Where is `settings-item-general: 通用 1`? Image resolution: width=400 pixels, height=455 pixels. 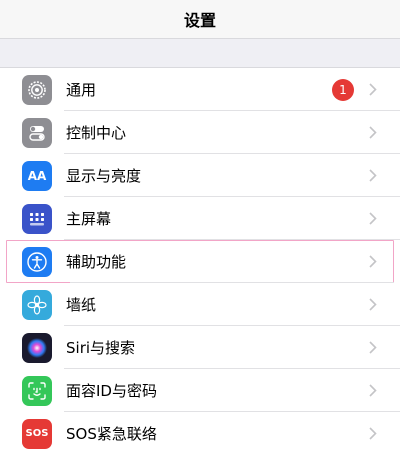 settings-item-general: 通用 1 is located at coordinates (200, 89).